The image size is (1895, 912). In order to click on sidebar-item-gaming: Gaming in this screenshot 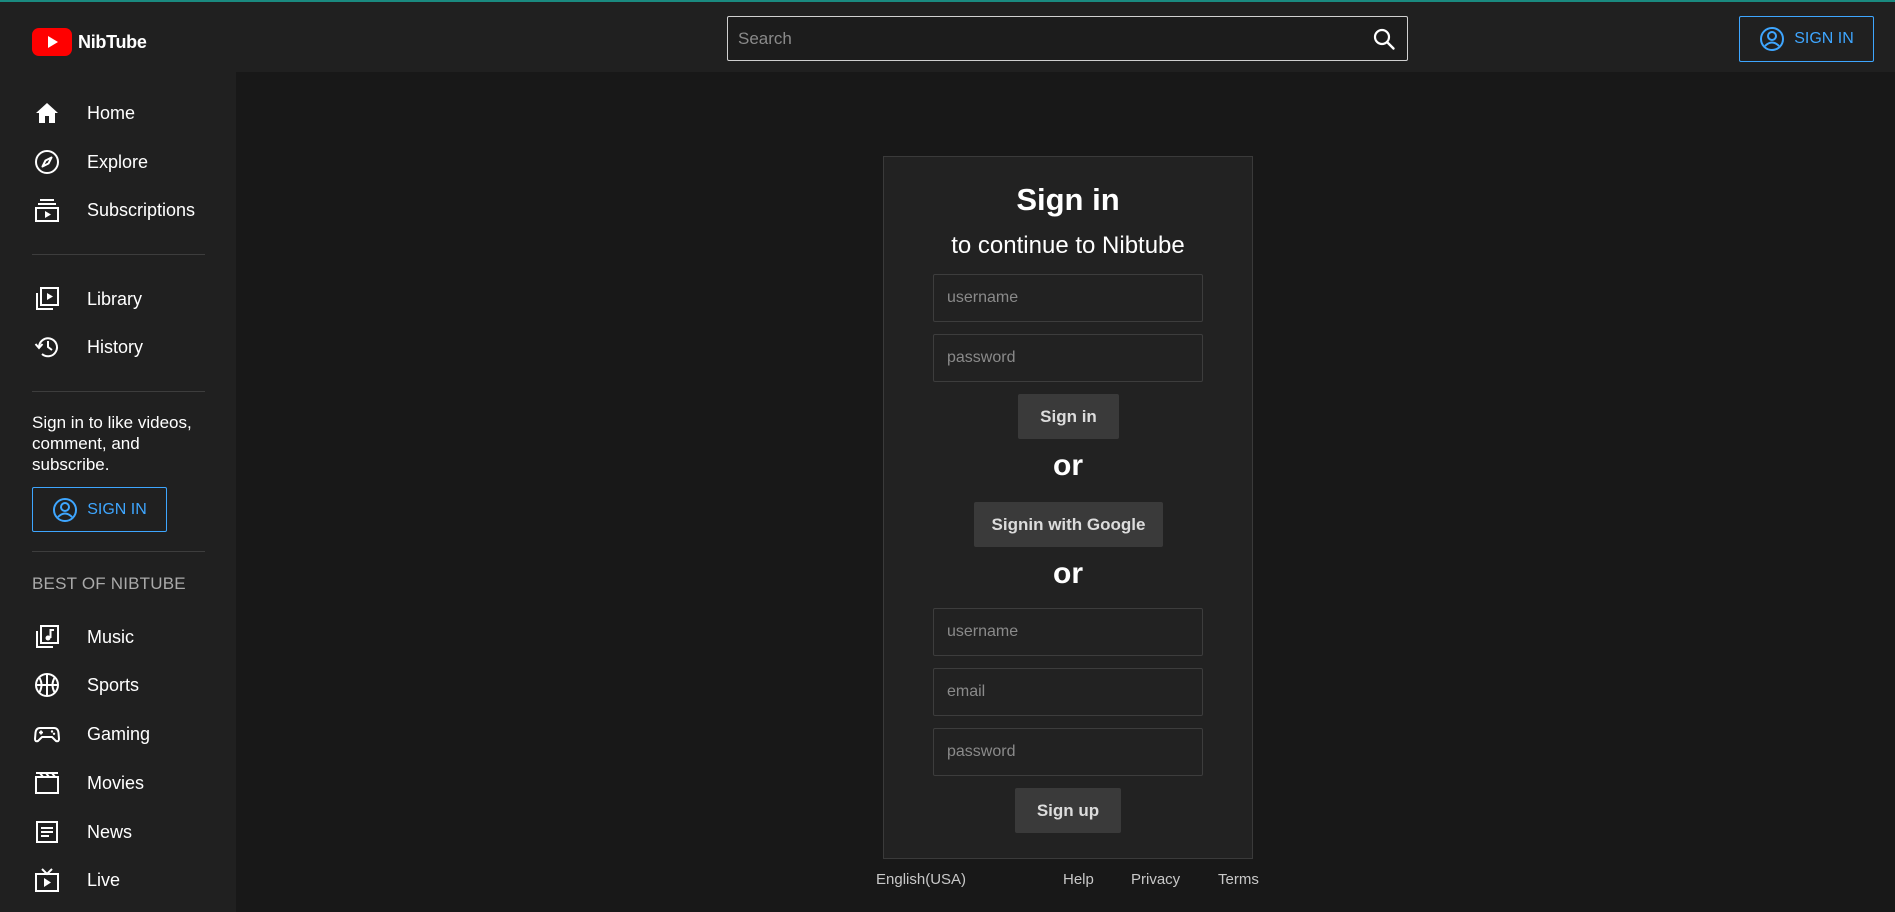, I will do `click(122, 734)`.